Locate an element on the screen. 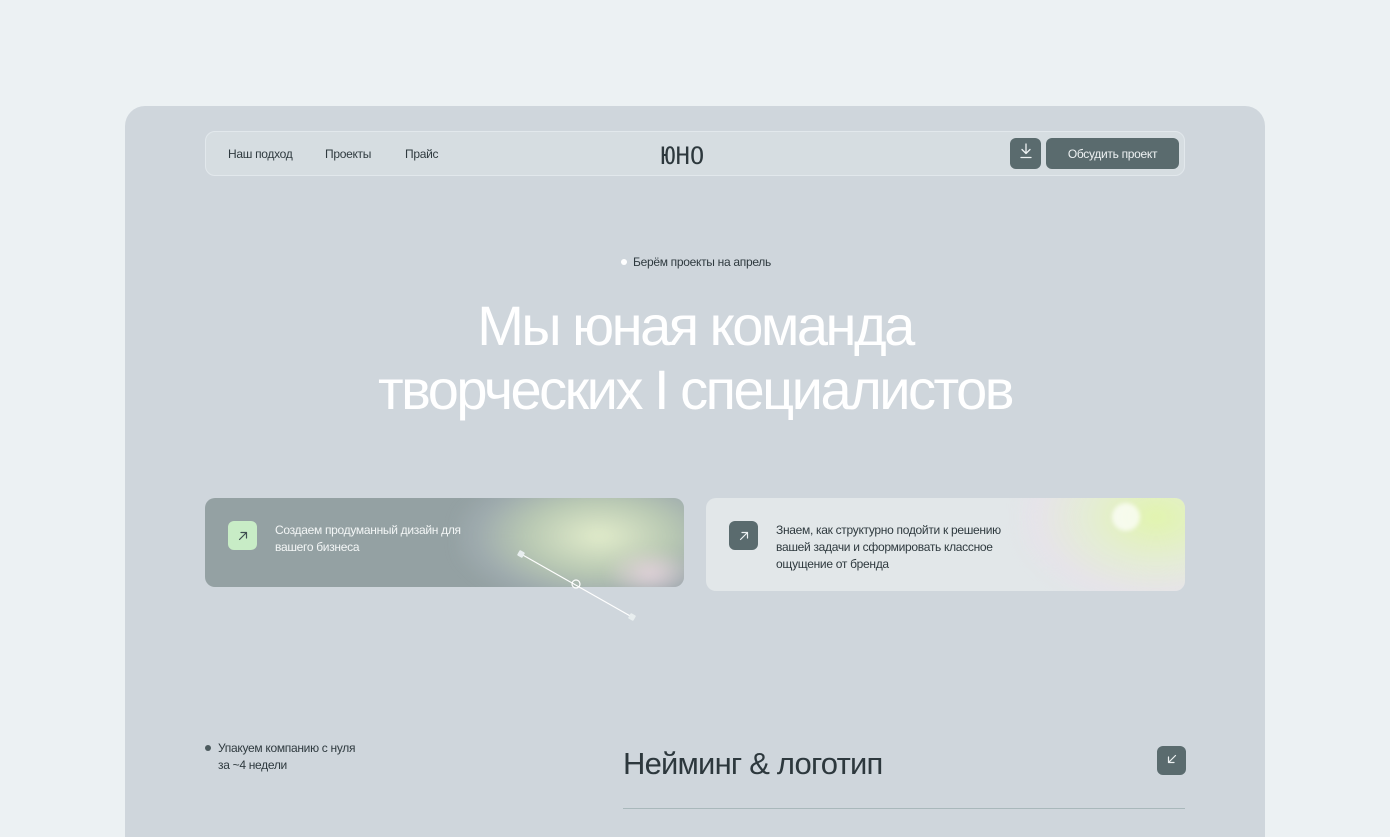 The width and height of the screenshot is (1390, 837). section-divider is located at coordinates (904, 808).